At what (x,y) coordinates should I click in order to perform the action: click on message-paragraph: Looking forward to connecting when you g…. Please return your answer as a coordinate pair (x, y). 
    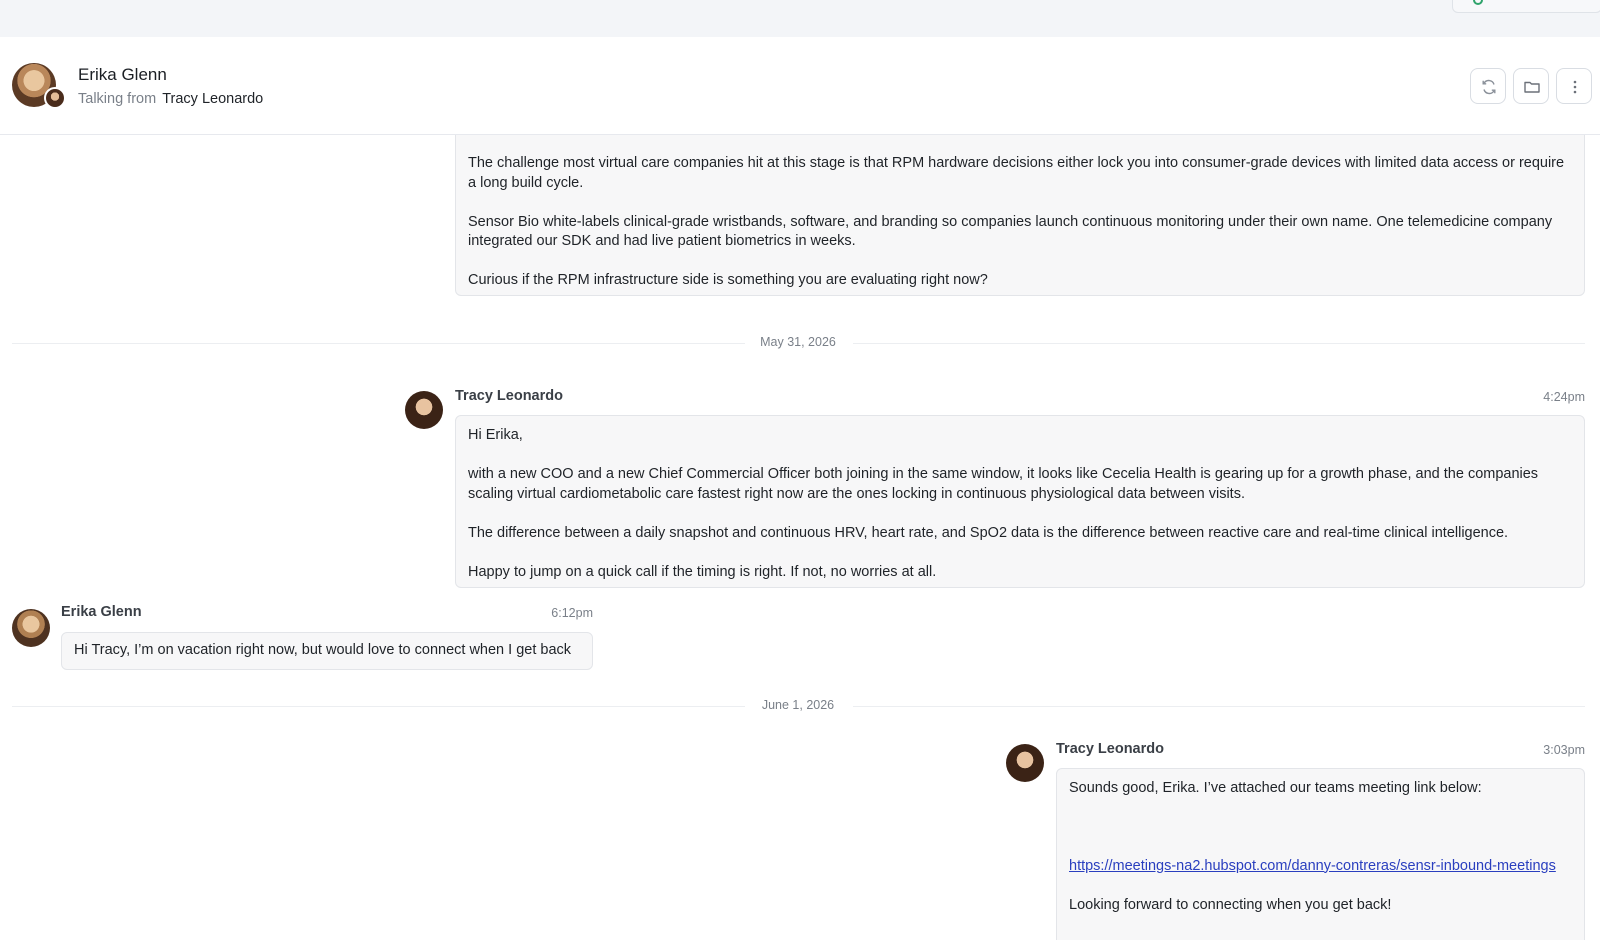
    Looking at the image, I should click on (1230, 904).